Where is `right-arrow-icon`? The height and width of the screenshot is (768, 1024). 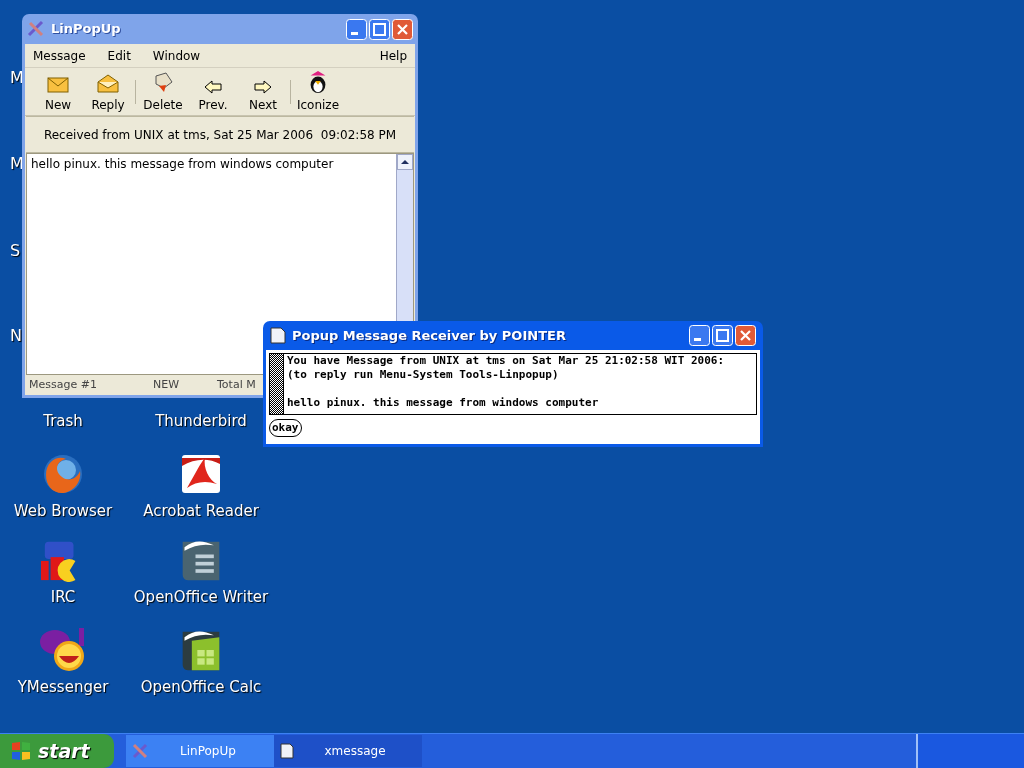
right-arrow-icon is located at coordinates (263, 86).